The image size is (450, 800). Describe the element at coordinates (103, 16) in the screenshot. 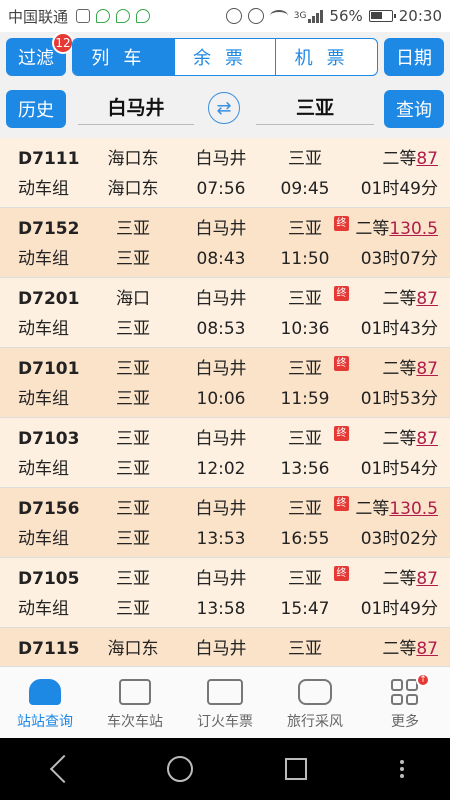

I see `wechat-icon` at that location.